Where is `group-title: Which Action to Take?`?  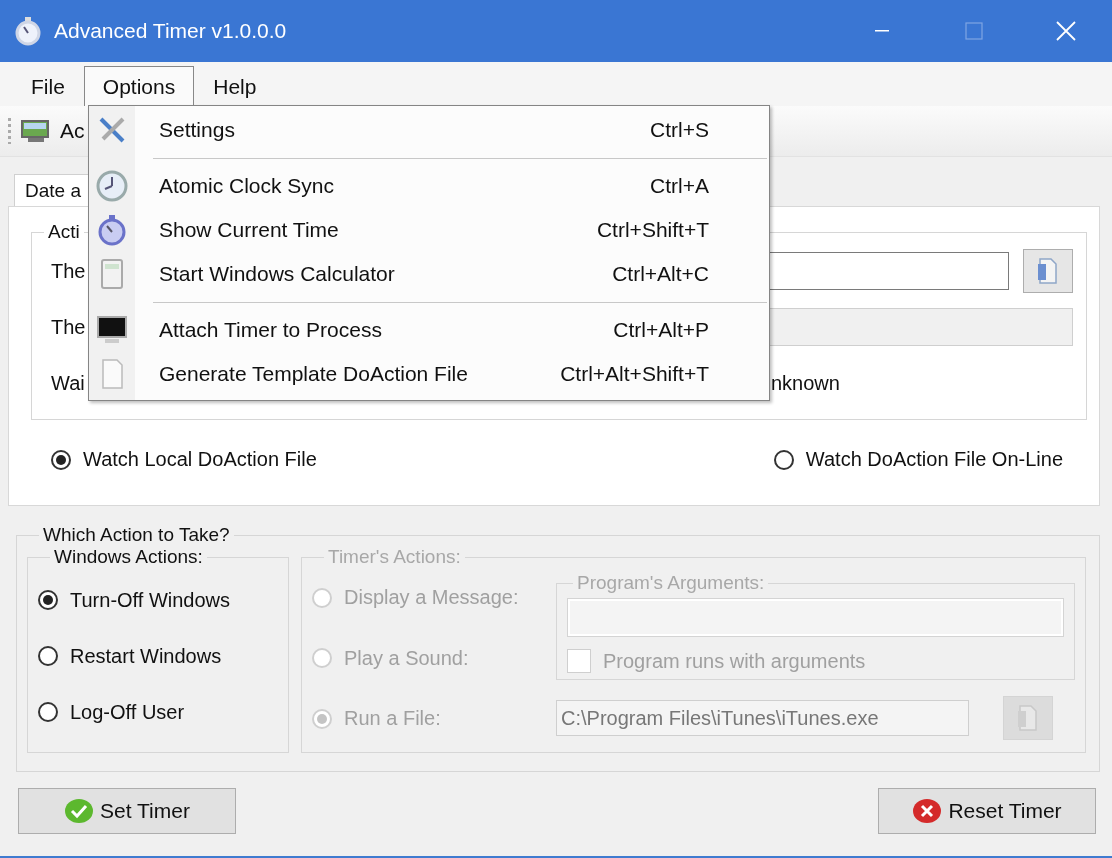
group-title: Which Action to Take? is located at coordinates (136, 535).